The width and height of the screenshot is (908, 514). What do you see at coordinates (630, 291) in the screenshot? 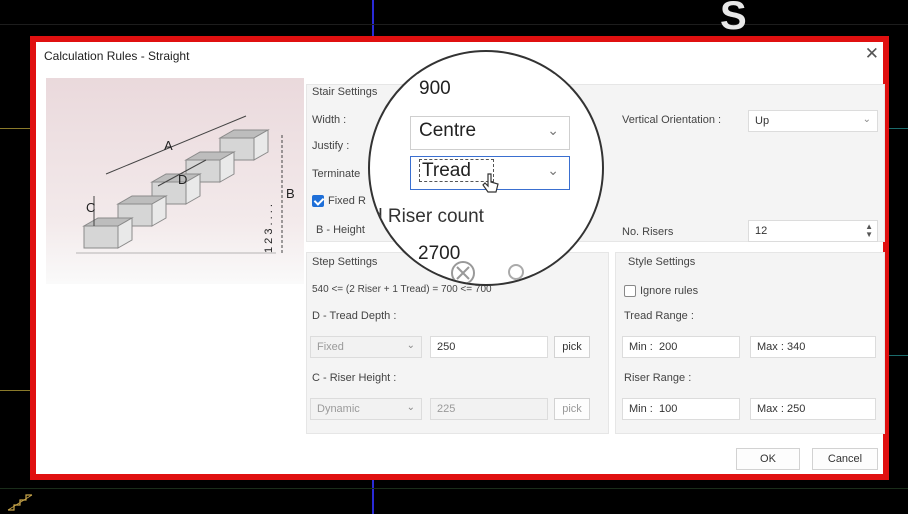
I see `ignore-rules-checkbox` at bounding box center [630, 291].